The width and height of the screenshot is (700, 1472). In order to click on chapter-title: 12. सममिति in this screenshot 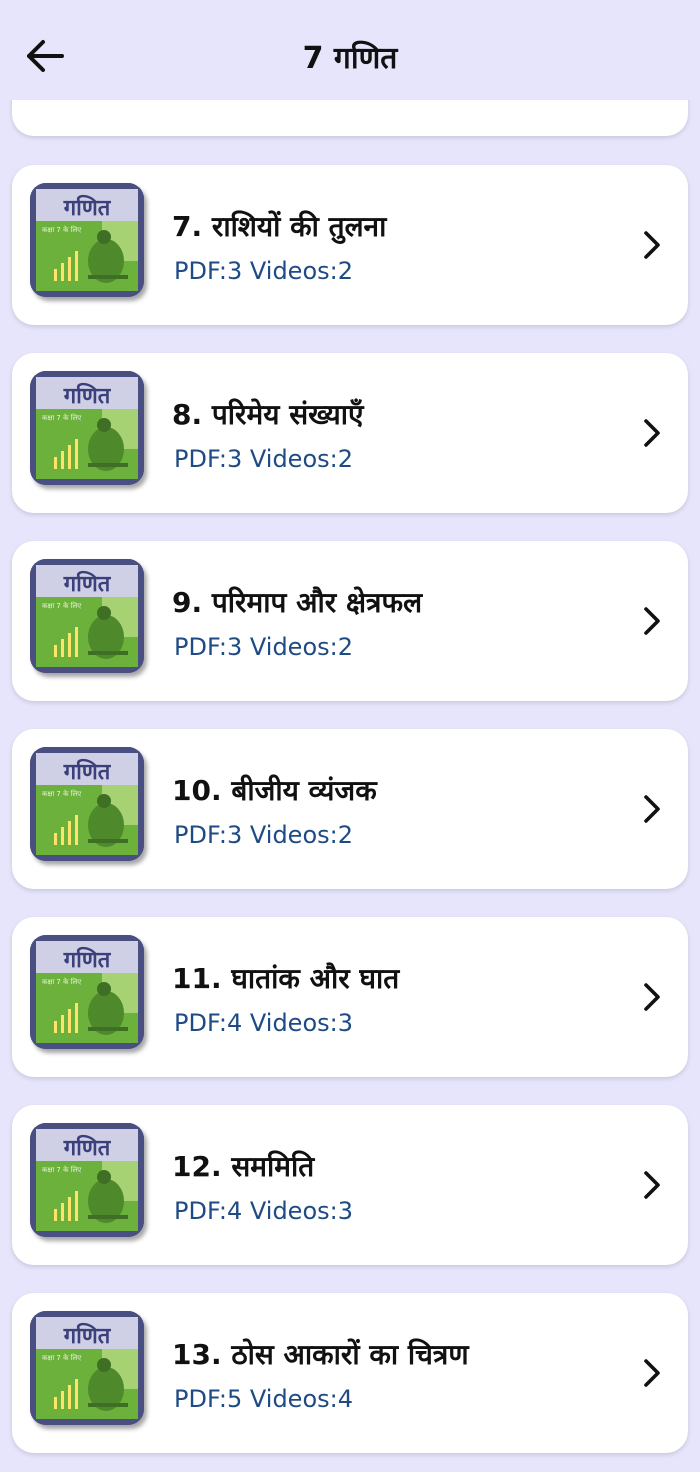, I will do `click(243, 1166)`.